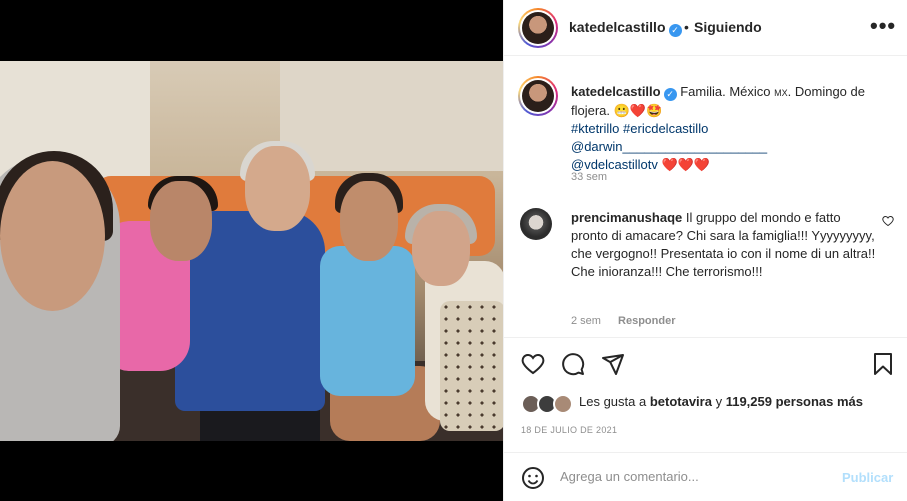 The width and height of the screenshot is (907, 501). What do you see at coordinates (883, 26) in the screenshot?
I see `more-options-icon: •••` at bounding box center [883, 26].